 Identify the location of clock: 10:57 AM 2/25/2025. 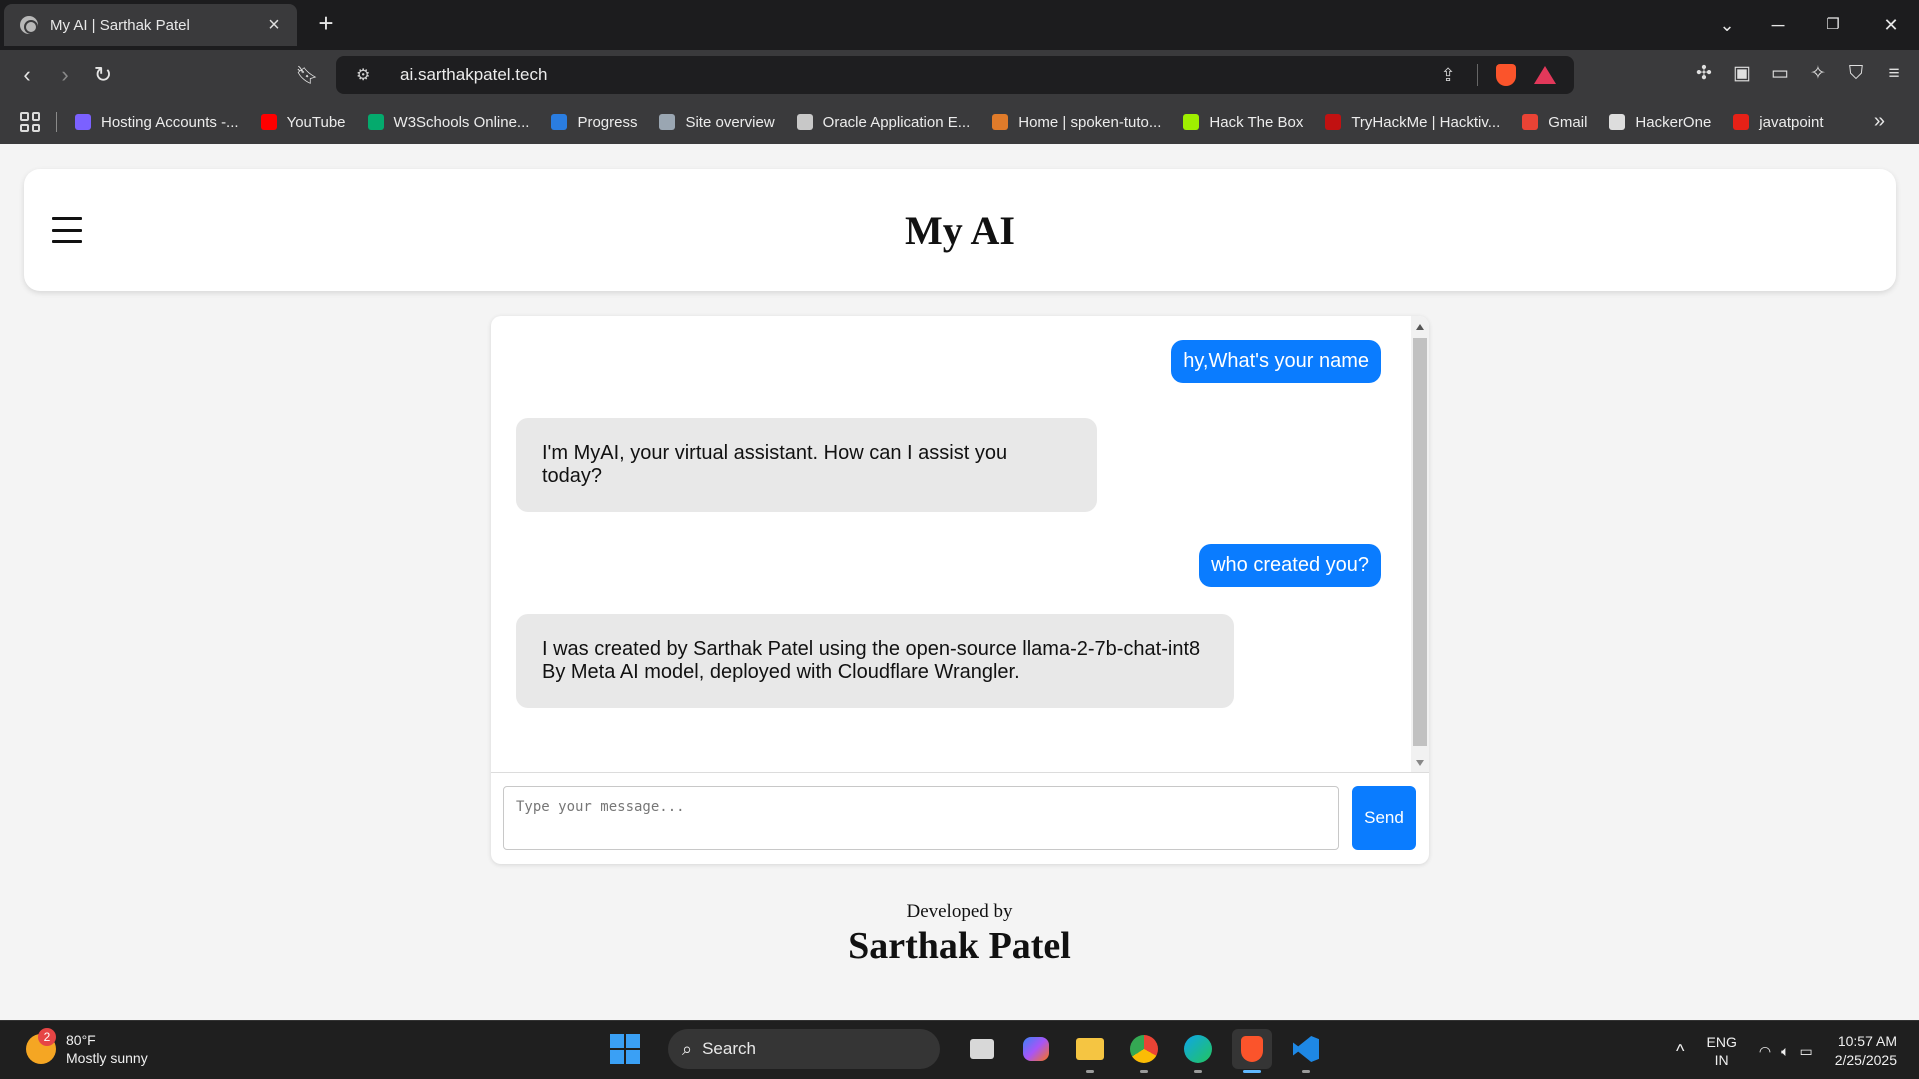
(1866, 1051).